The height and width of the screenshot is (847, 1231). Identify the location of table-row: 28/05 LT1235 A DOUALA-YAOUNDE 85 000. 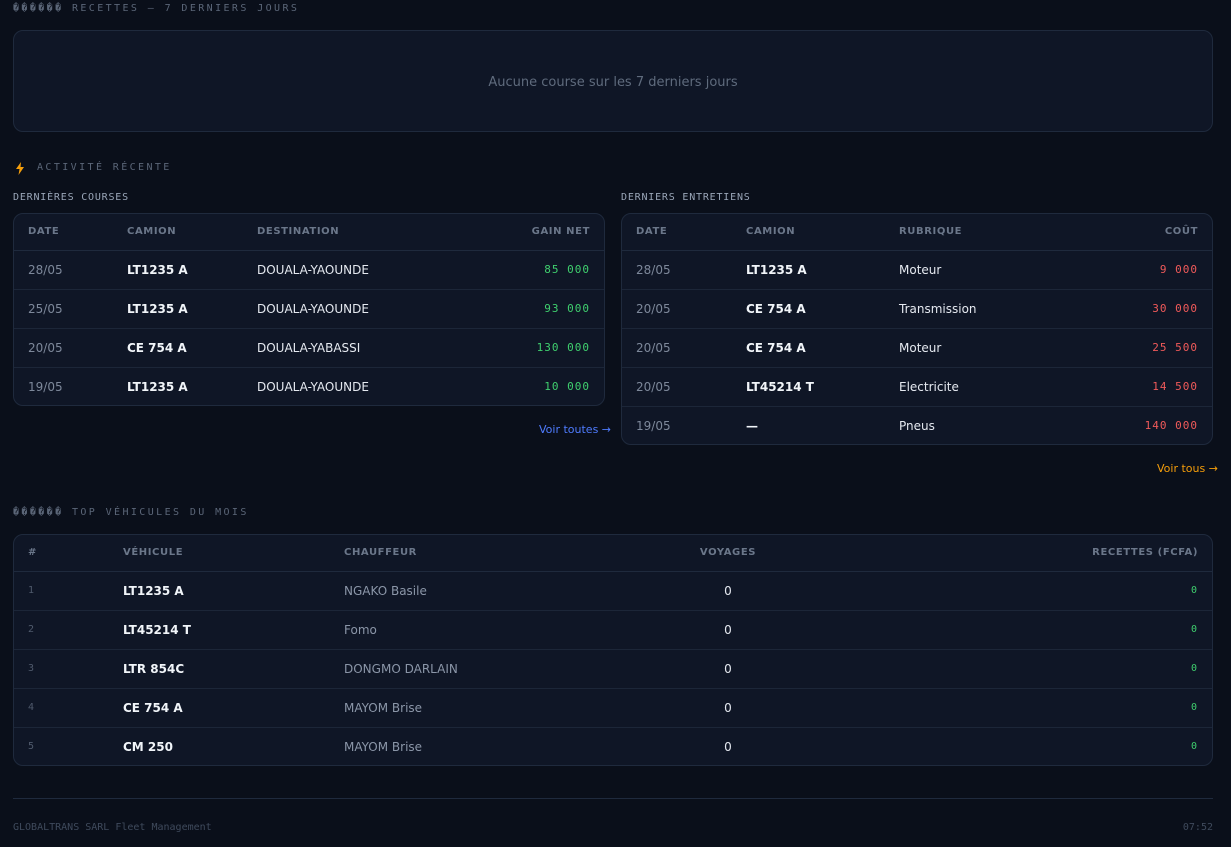
(309, 270).